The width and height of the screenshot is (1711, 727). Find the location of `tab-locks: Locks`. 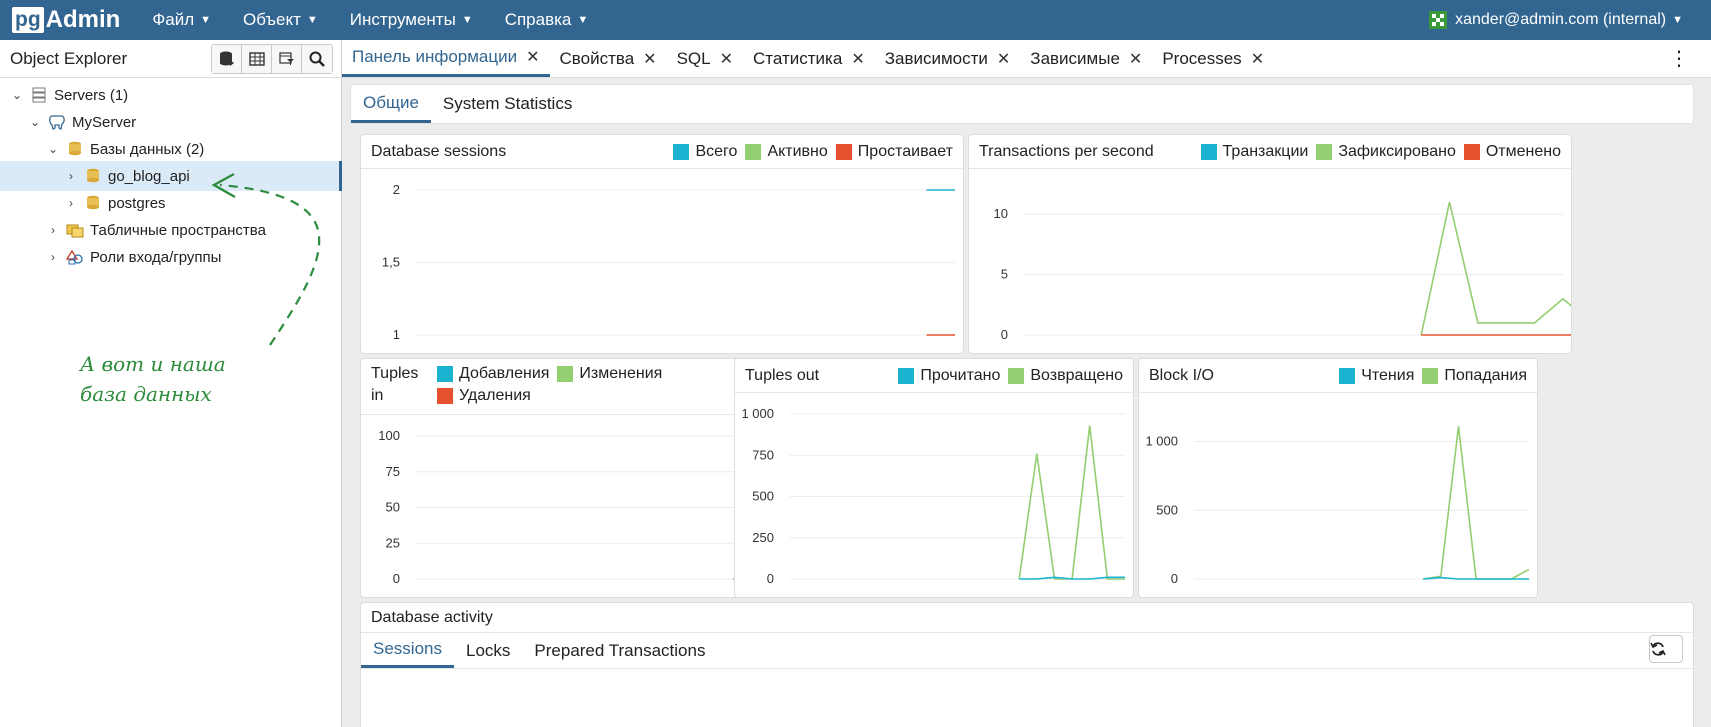

tab-locks: Locks is located at coordinates (488, 650).